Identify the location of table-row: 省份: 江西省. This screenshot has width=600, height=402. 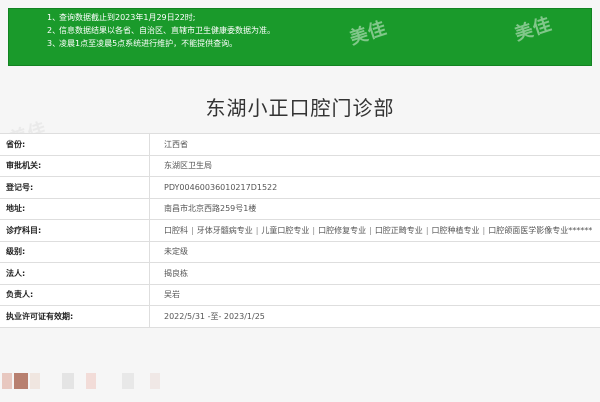
(300, 144).